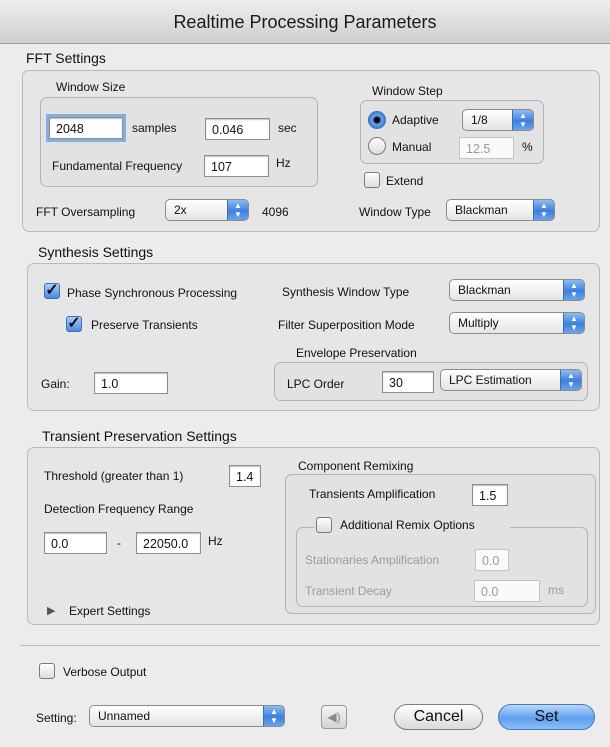  Describe the element at coordinates (55, 384) in the screenshot. I see `gain-label: Gain:` at that location.